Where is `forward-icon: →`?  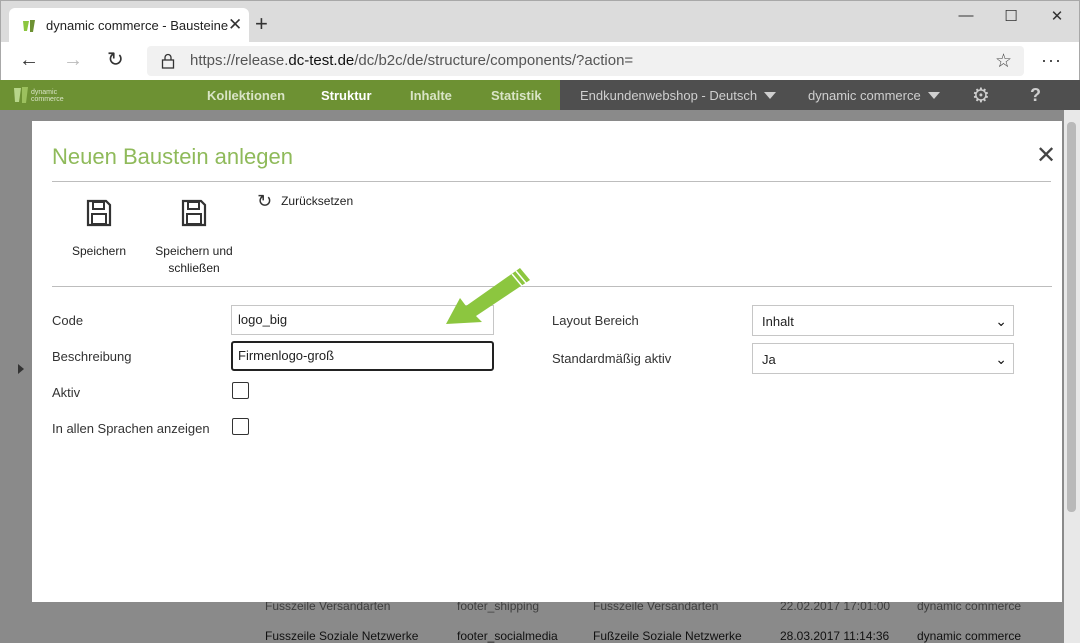 forward-icon: → is located at coordinates (73, 60).